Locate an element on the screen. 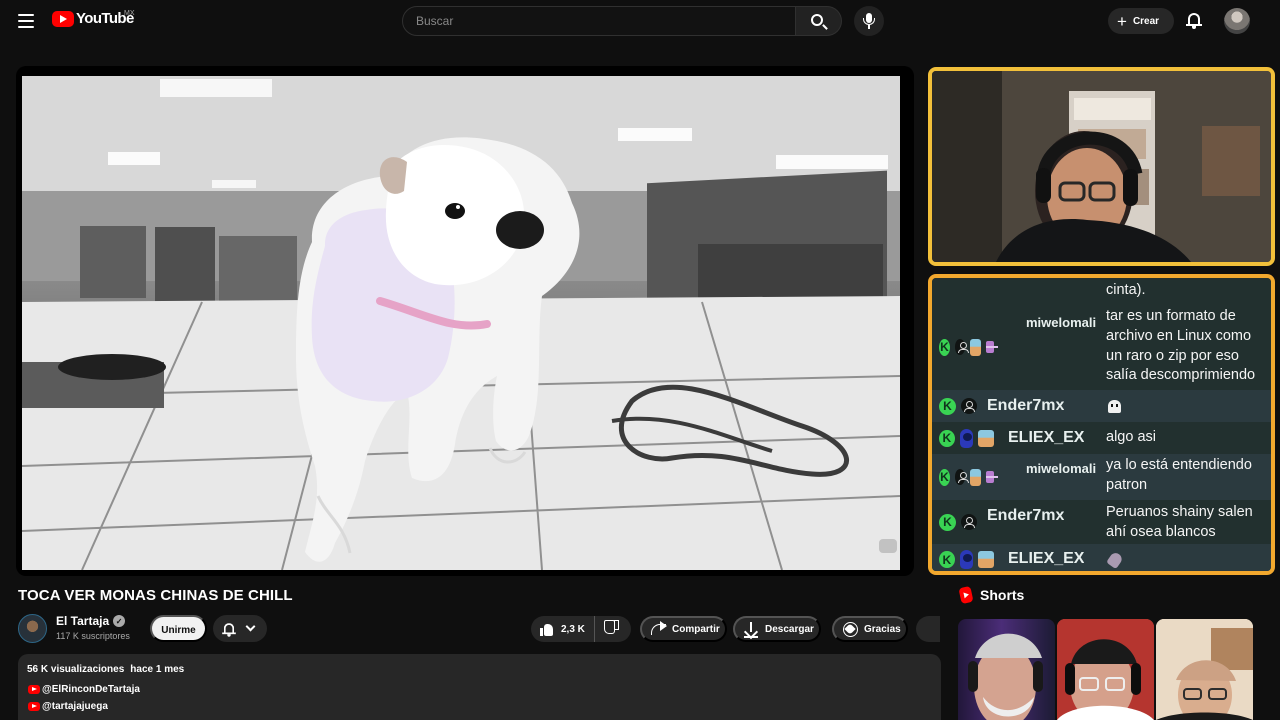  thanks-button: Gracias is located at coordinates (870, 629).